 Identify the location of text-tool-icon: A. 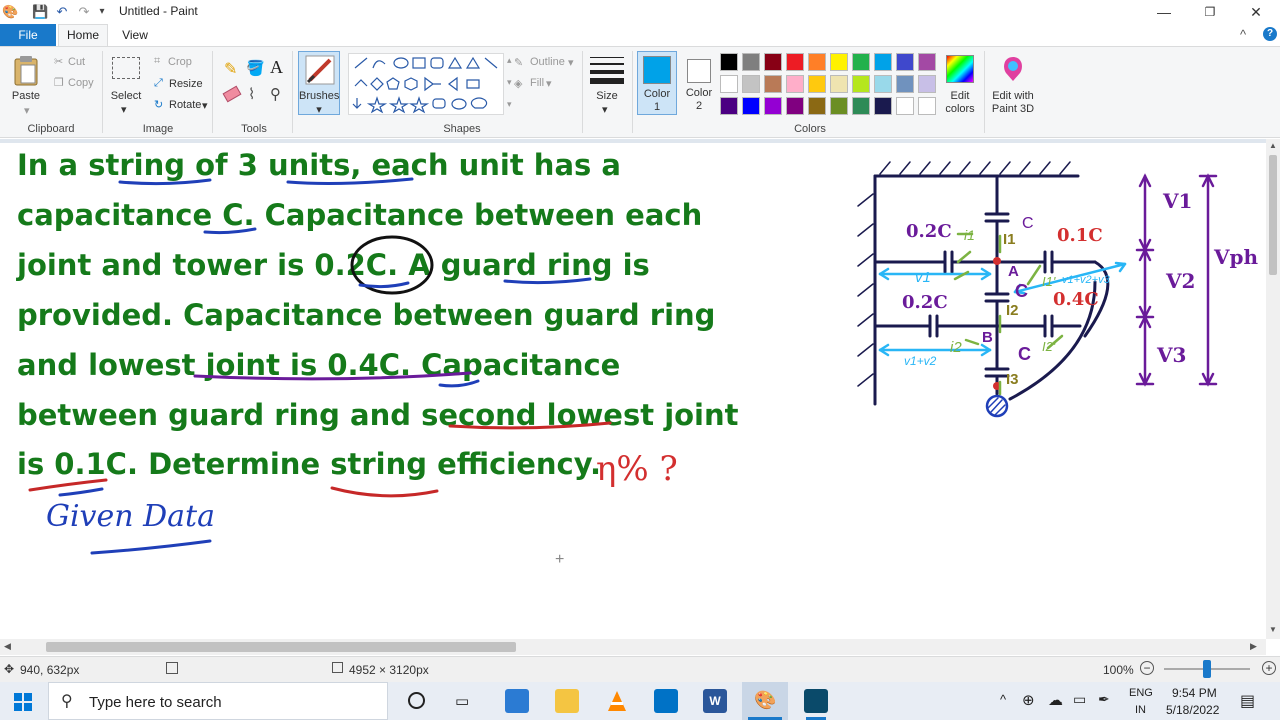
(276, 67).